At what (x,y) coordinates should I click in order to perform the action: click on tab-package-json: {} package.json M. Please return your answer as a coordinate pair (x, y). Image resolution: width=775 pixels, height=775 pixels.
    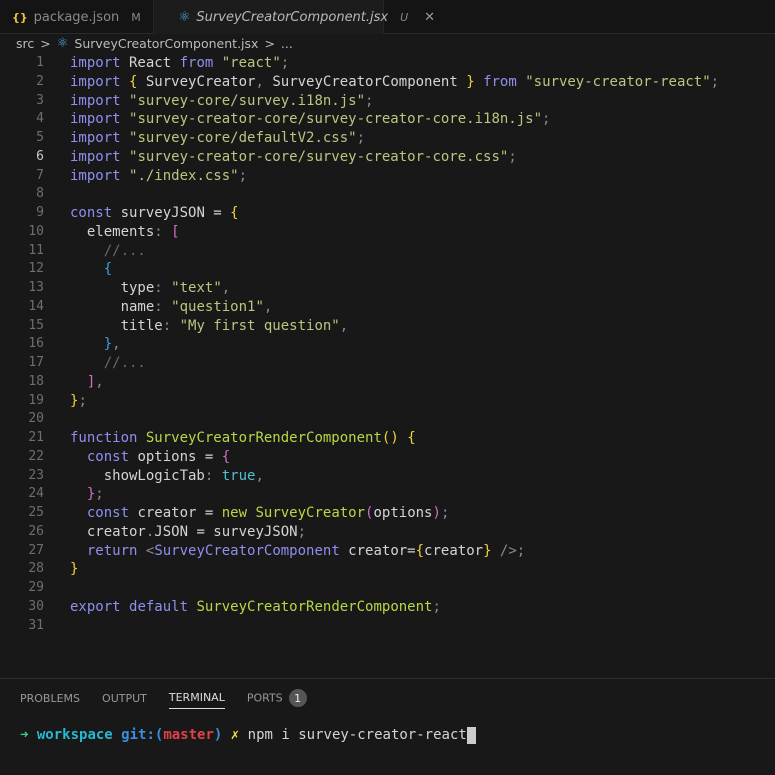
    Looking at the image, I should click on (77, 17).